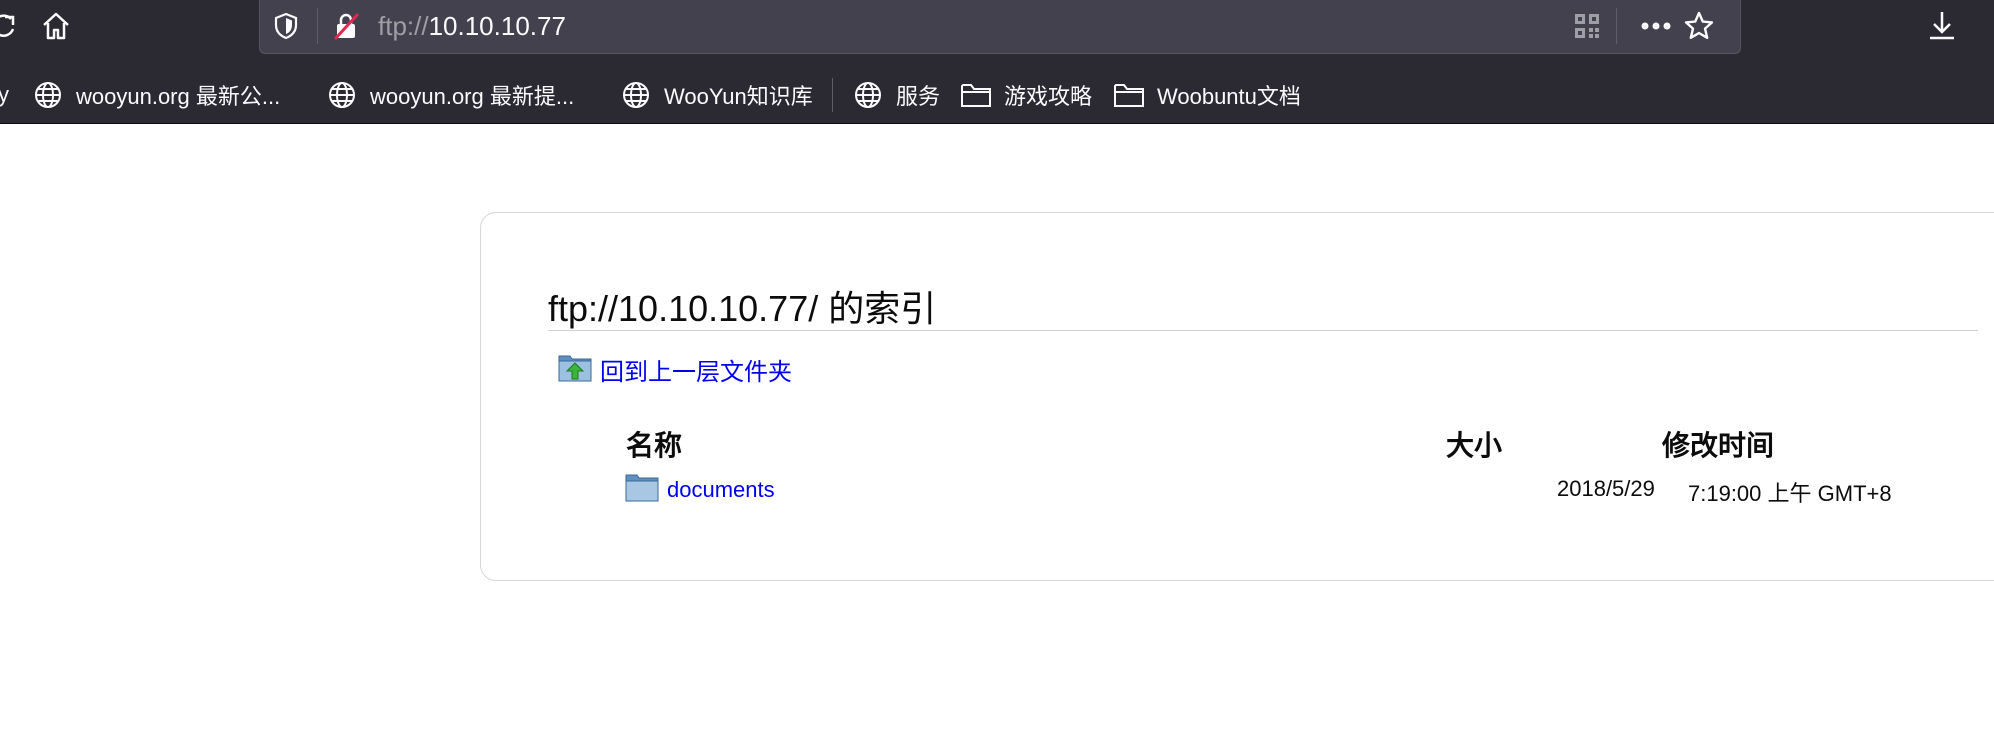 The image size is (1994, 730). What do you see at coordinates (1000, 27) in the screenshot?
I see `address-bar: ftp://10.10.10.77` at bounding box center [1000, 27].